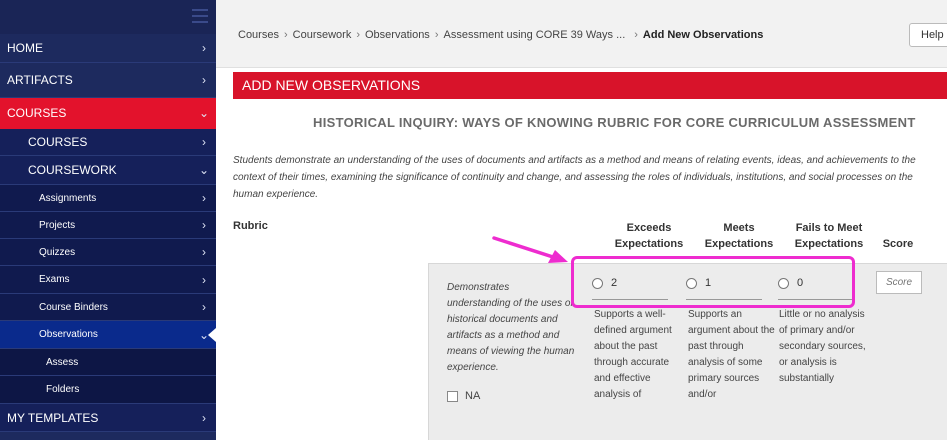  Describe the element at coordinates (703, 35) in the screenshot. I see `breadcrumb-item-current: Add New Observations` at that location.